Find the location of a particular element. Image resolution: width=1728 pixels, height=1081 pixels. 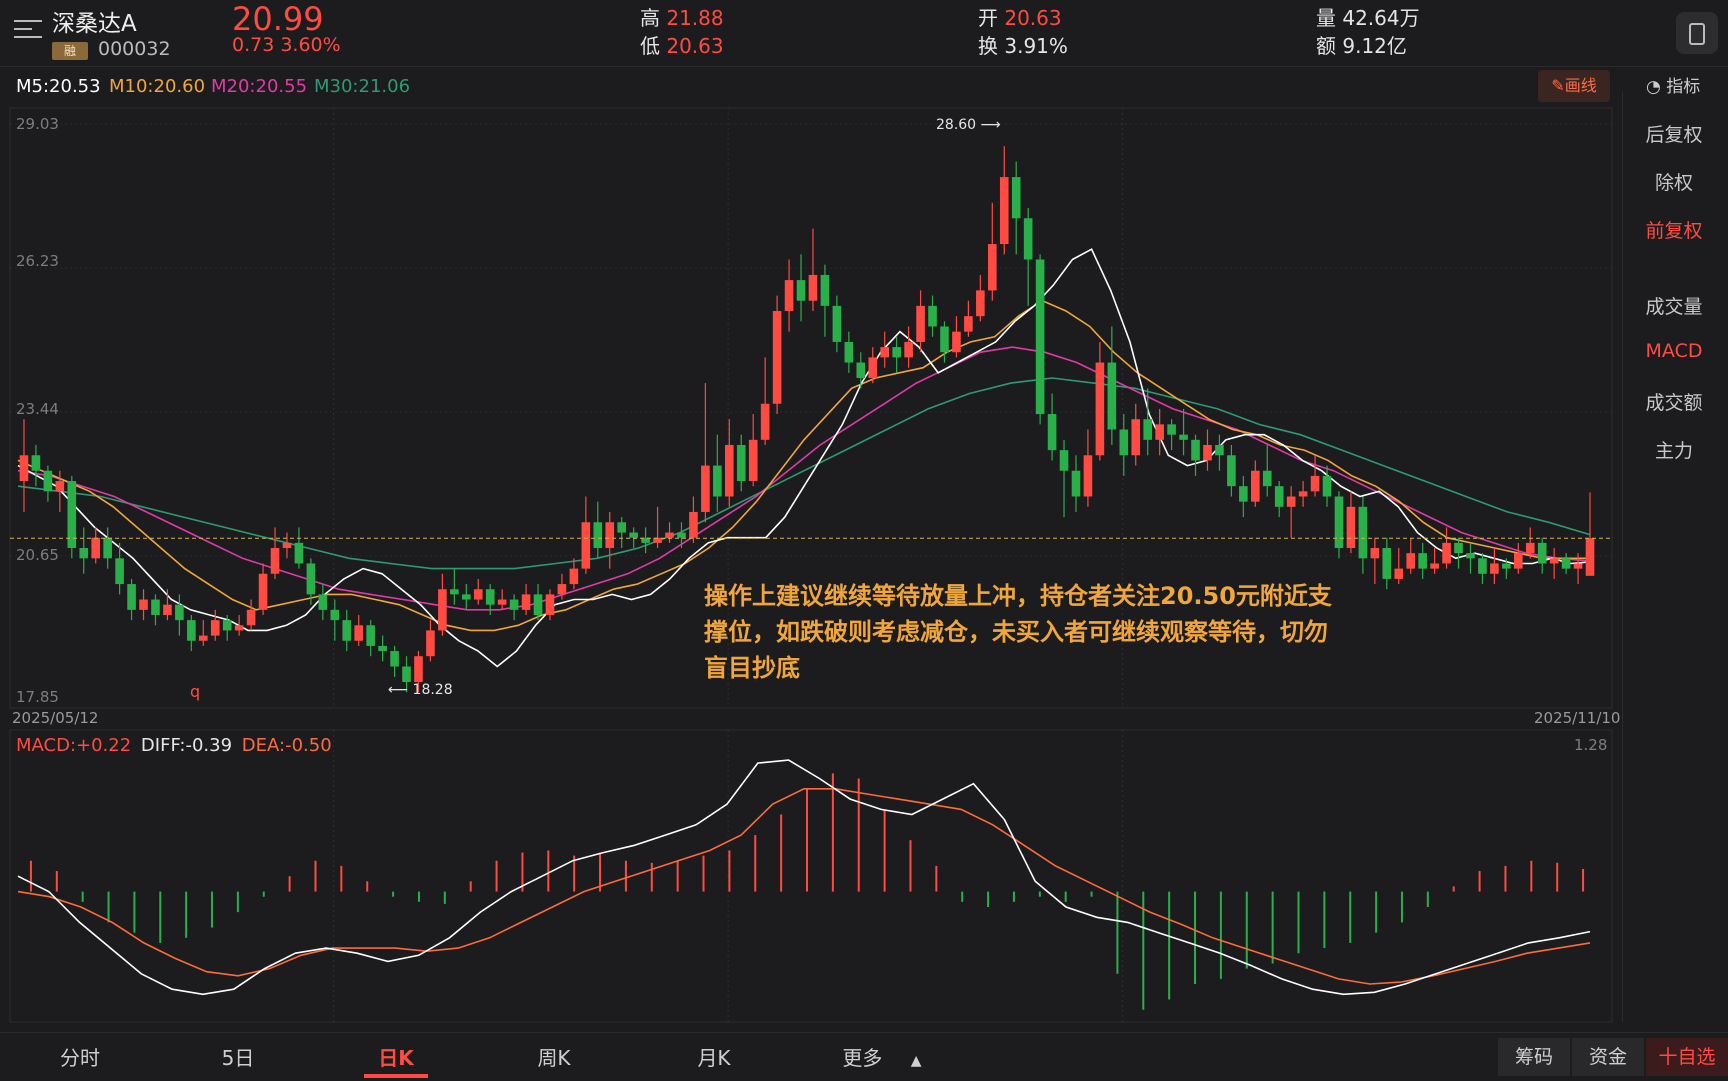

phone-icon is located at coordinates (1697, 34).